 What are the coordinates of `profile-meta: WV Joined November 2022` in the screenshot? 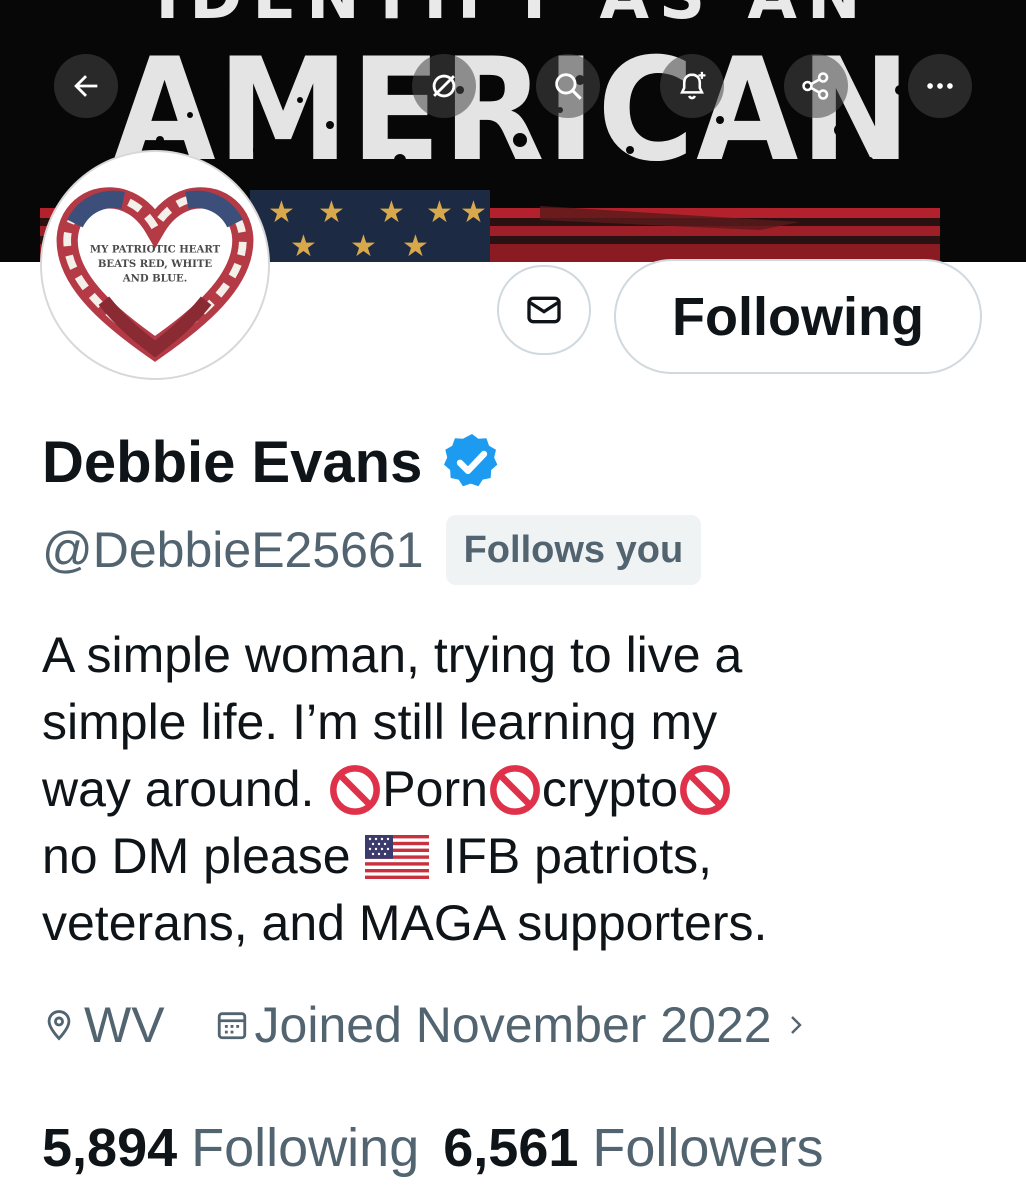 It's located at (425, 1025).